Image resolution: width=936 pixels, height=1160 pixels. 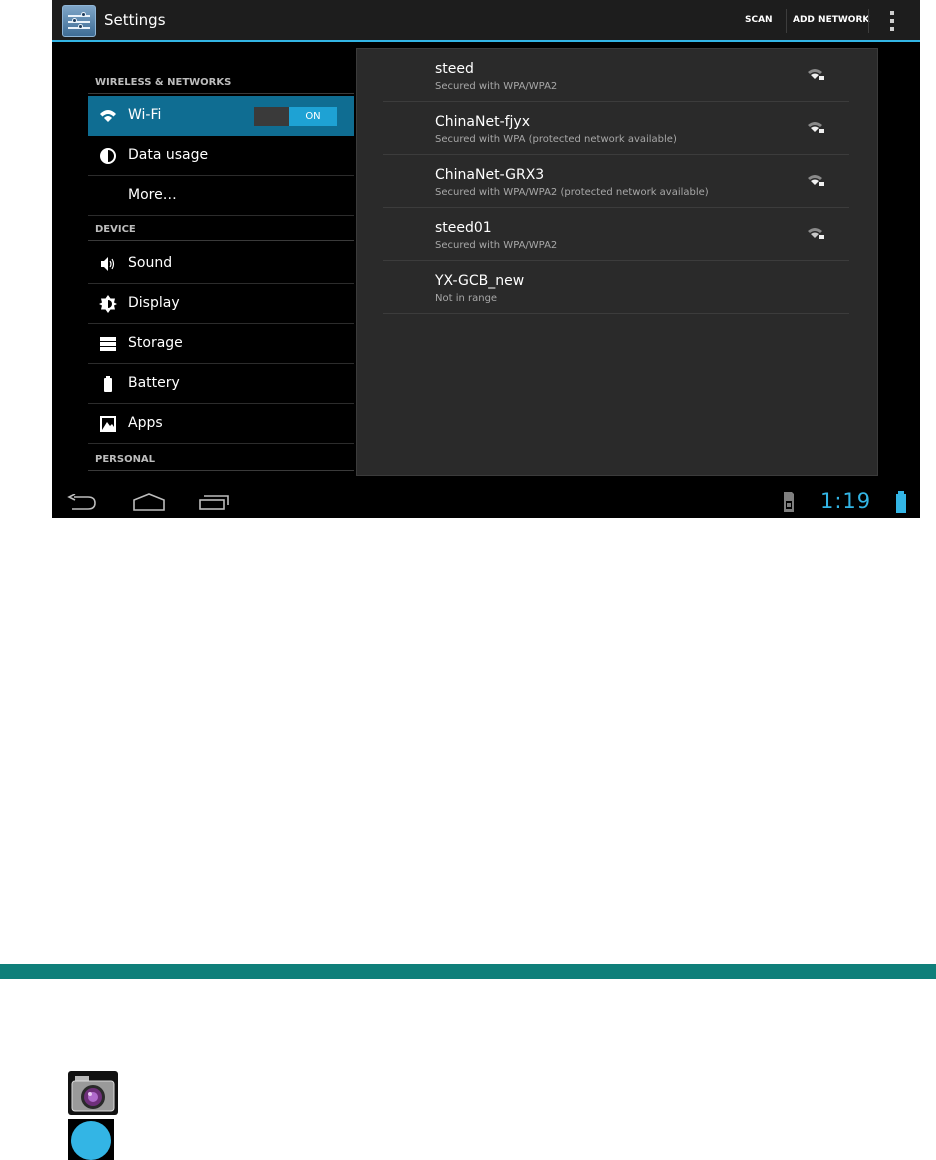 What do you see at coordinates (221, 304) in the screenshot?
I see `sidebar-item-display: Display` at bounding box center [221, 304].